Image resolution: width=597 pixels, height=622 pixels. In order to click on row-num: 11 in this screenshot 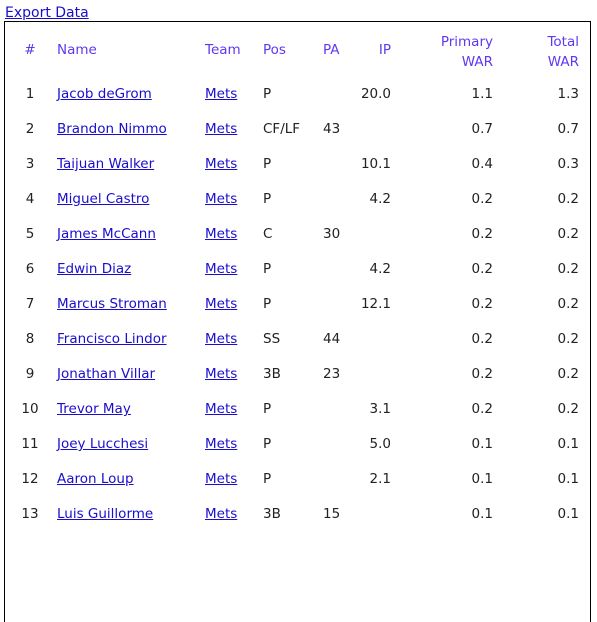, I will do `click(30, 444)`.